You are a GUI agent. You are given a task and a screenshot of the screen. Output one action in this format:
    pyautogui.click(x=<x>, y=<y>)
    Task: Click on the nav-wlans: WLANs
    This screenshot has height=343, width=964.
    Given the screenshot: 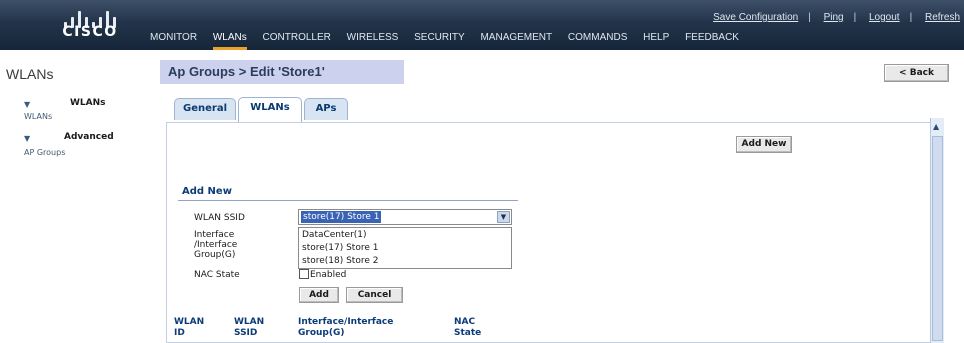 What is the action you would take?
    pyautogui.click(x=229, y=41)
    